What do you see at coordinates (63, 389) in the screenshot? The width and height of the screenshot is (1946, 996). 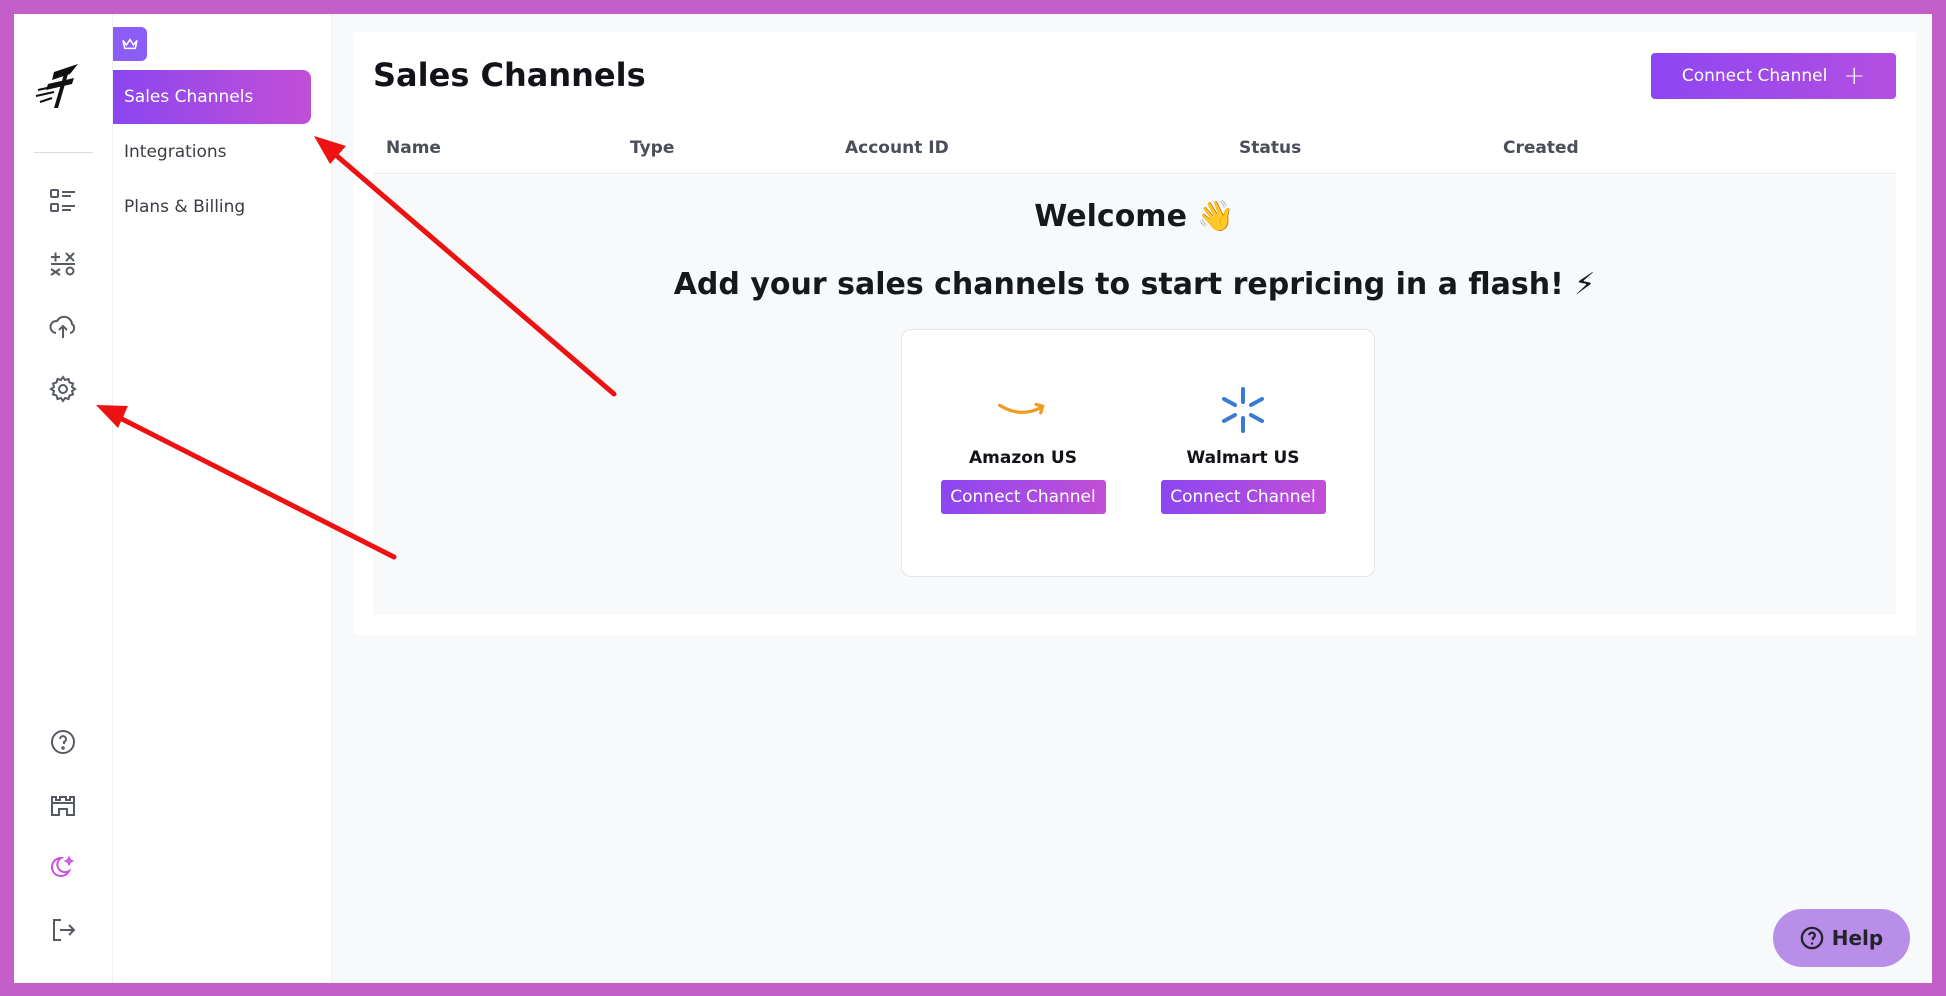 I see `settings-gear-icon` at bounding box center [63, 389].